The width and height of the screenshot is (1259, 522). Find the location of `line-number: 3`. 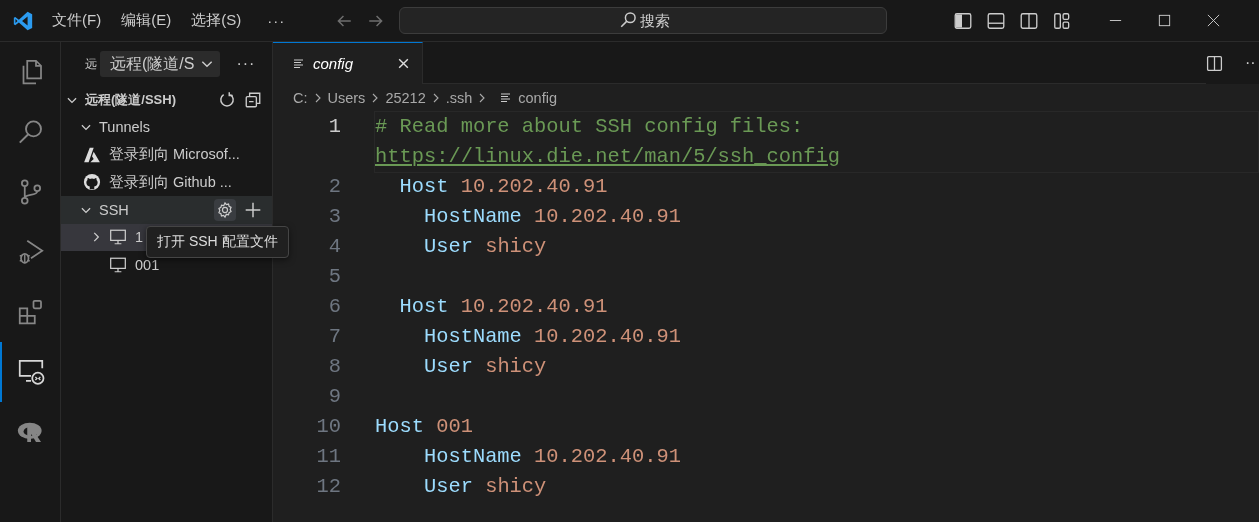

line-number: 3 is located at coordinates (334, 217).